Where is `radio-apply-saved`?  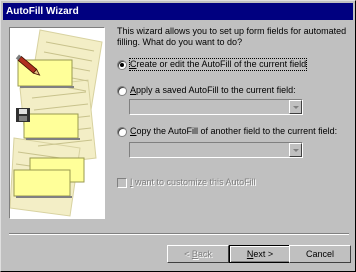 radio-apply-saved is located at coordinates (122, 91).